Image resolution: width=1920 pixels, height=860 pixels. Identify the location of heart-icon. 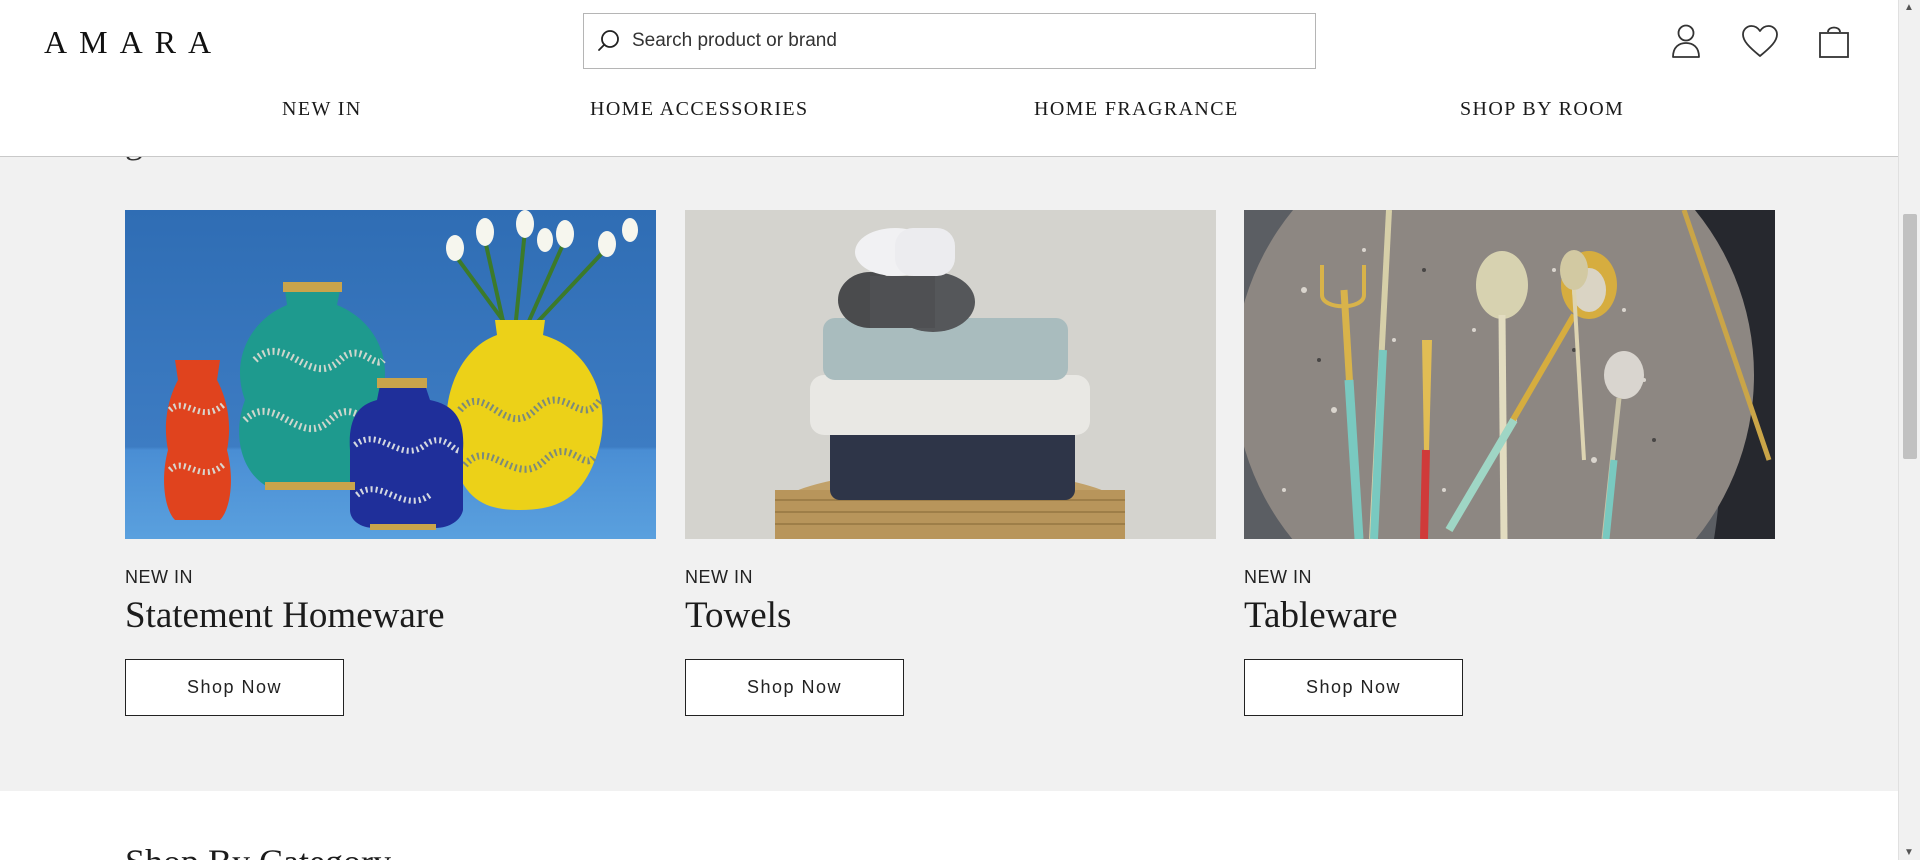
(1760, 41).